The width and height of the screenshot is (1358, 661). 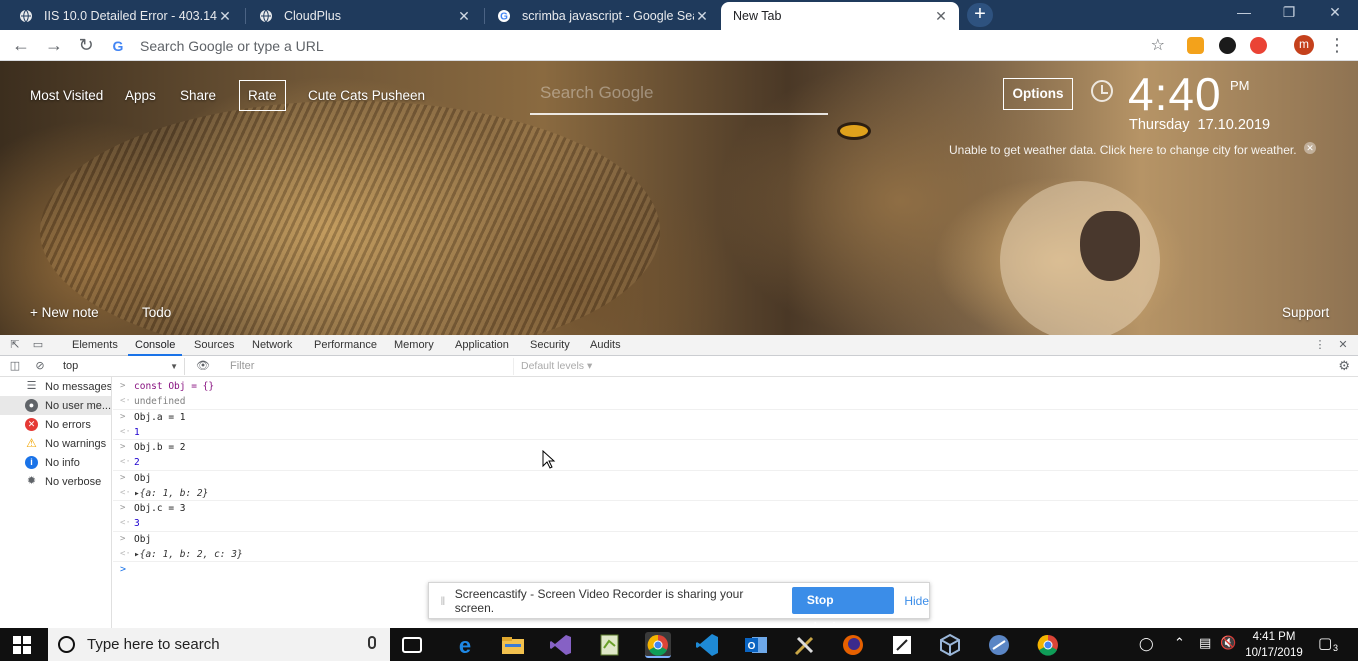 I want to click on notepad-icon, so click(x=902, y=645).